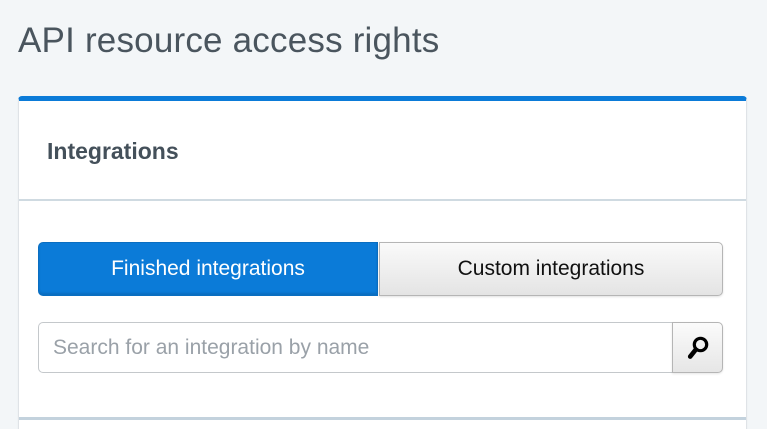  I want to click on custom-integrations-button: Custom integrations, so click(551, 269).